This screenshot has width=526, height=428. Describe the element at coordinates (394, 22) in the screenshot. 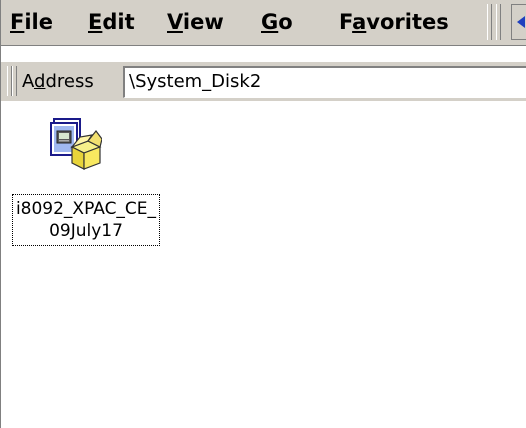

I see `menu-favorites: Favorites` at that location.